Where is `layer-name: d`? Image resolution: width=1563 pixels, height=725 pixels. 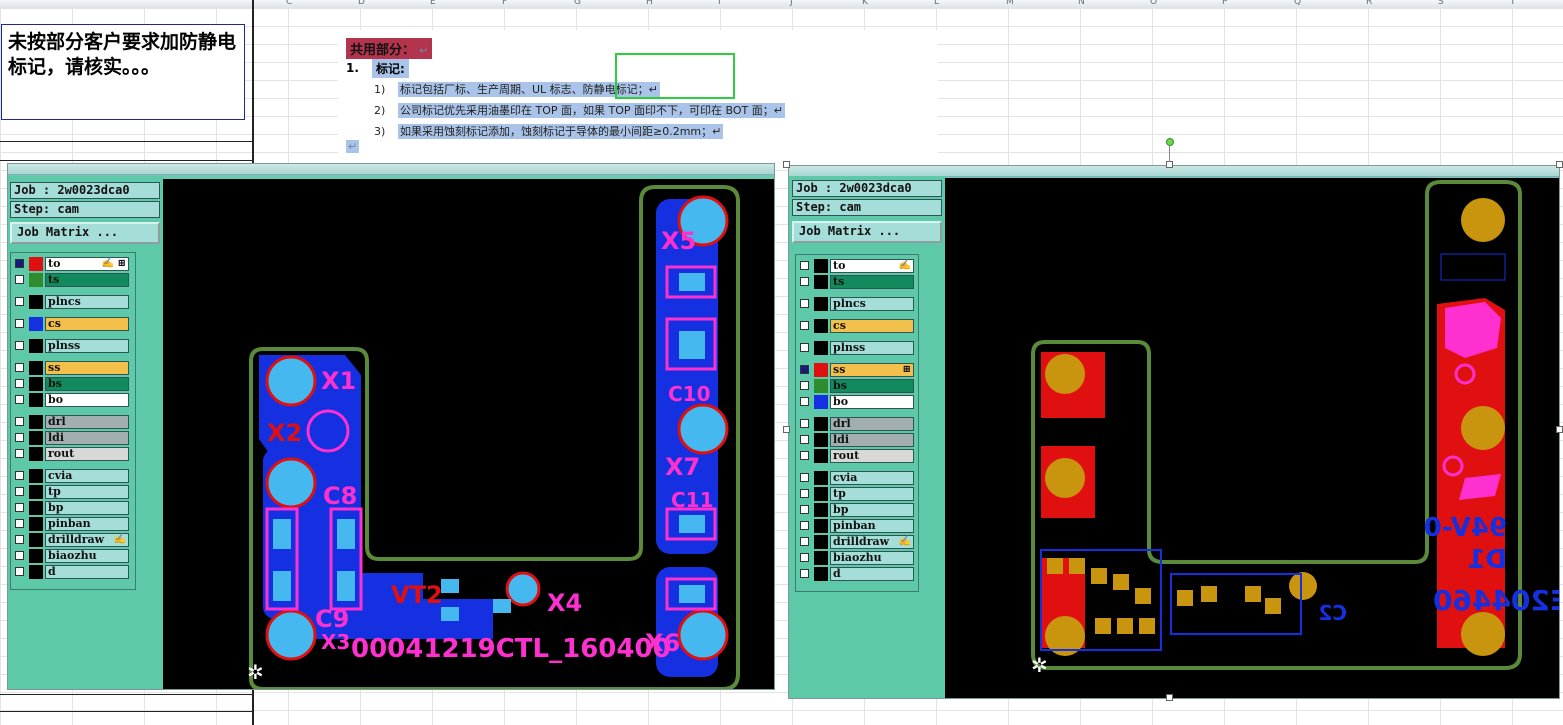
layer-name: d is located at coordinates (87, 572).